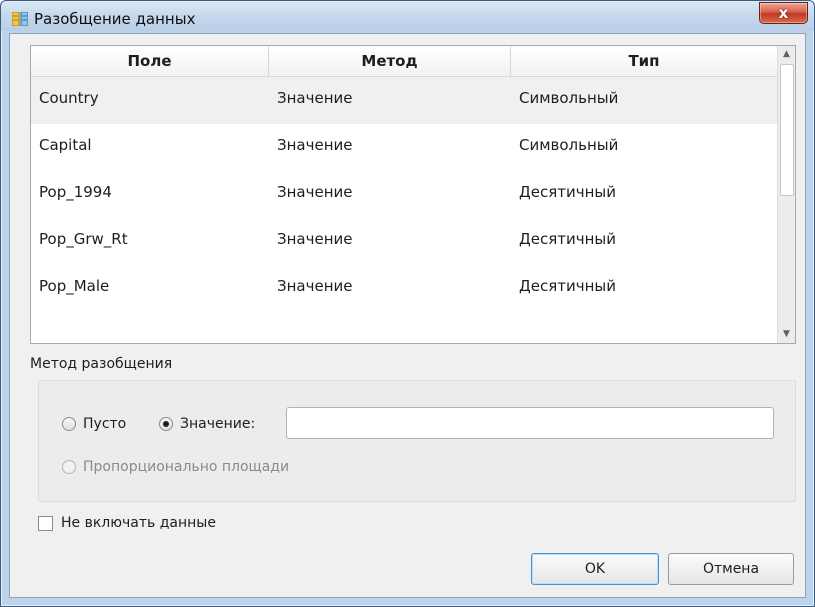 The image size is (815, 607). What do you see at coordinates (404, 288) in the screenshot?
I see `table-row: Pop_Male Значение Десятичный` at bounding box center [404, 288].